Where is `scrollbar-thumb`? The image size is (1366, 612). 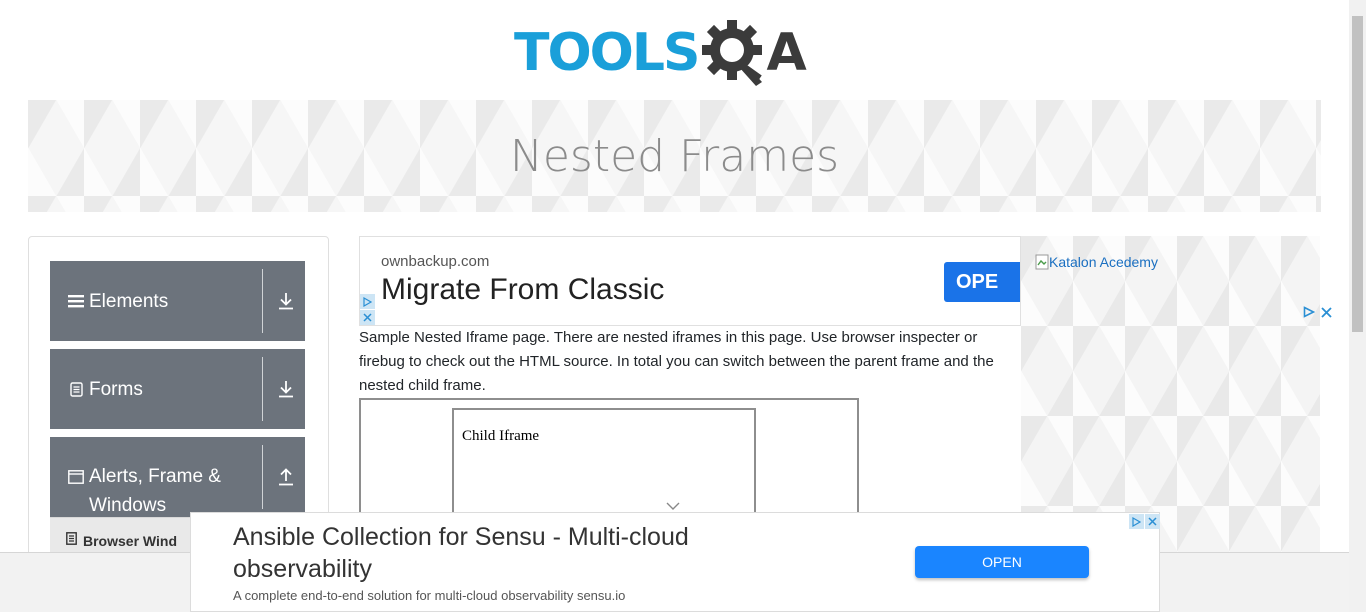 scrollbar-thumb is located at coordinates (1357, 174).